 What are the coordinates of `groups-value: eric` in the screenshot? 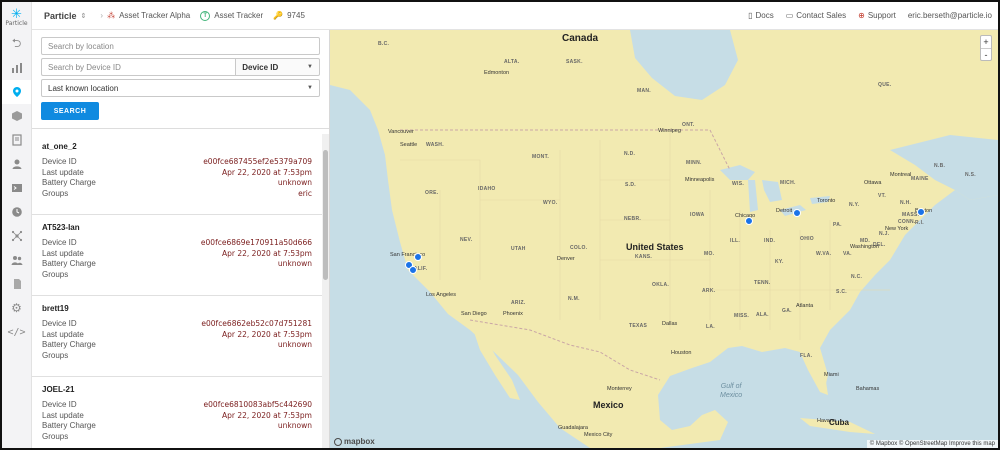 It's located at (305, 193).